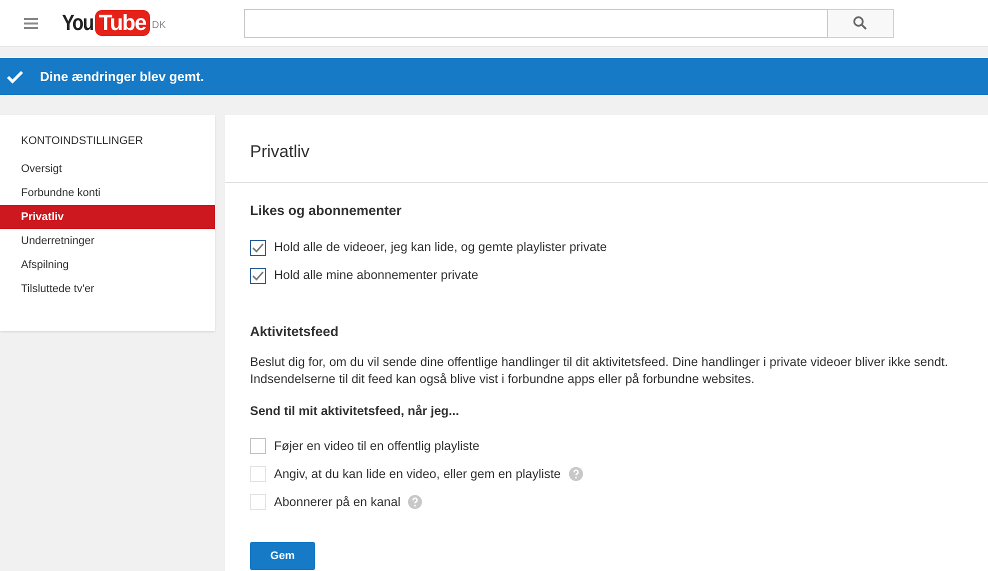 Image resolution: width=988 pixels, height=571 pixels. What do you see at coordinates (536, 23) in the screenshot?
I see `search-field` at bounding box center [536, 23].